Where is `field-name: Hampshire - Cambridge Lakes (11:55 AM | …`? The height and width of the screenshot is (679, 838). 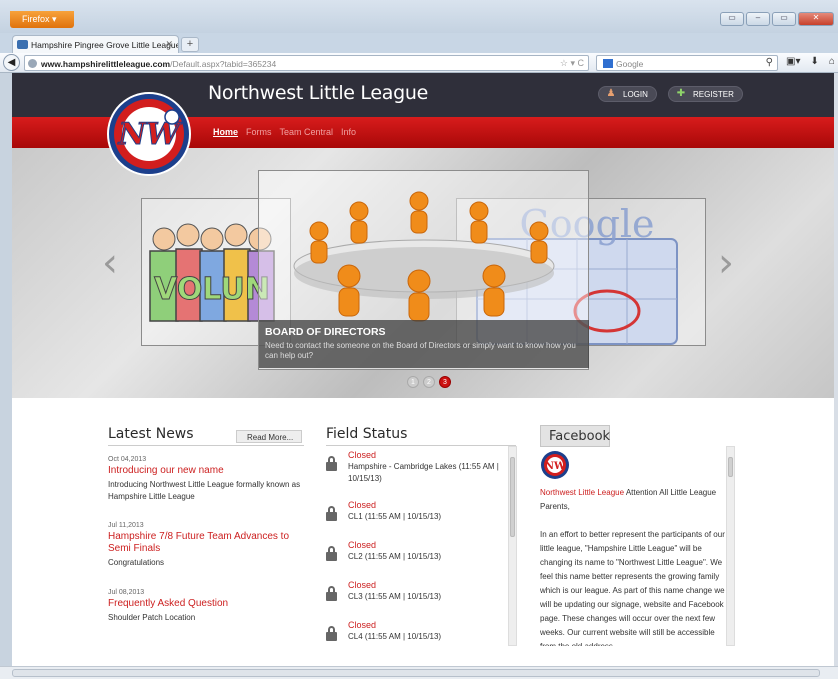 field-name: Hampshire - Cambridge Lakes (11:55 AM | … is located at coordinates (423, 472).